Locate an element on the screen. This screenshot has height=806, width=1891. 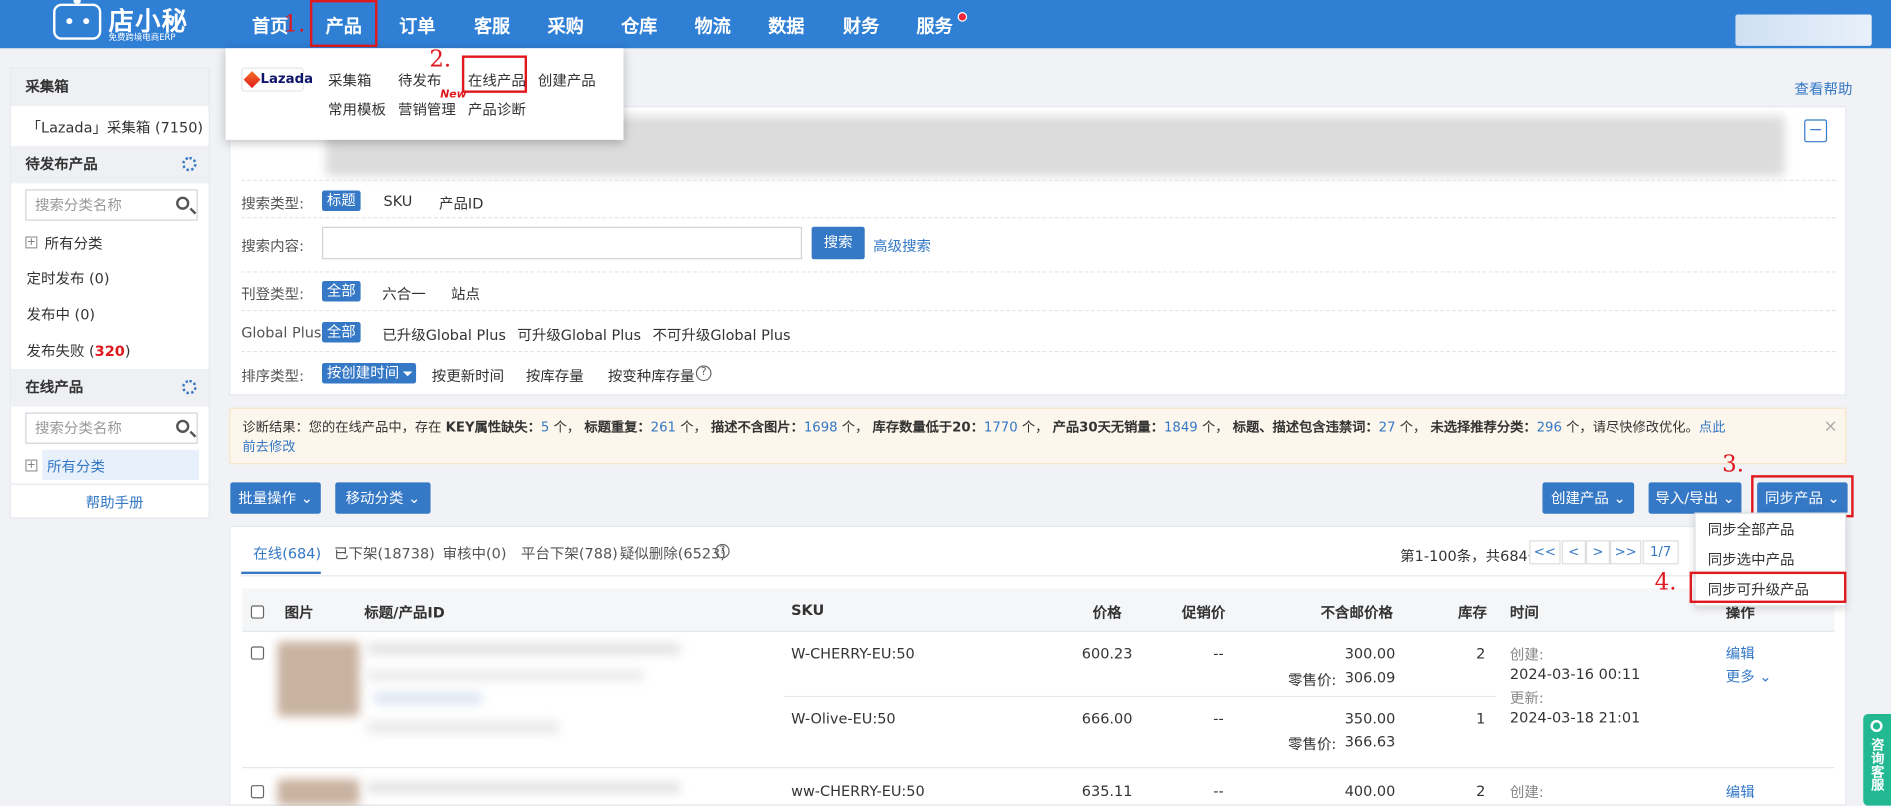
sort-by-variant-stock: 按变种库存量 is located at coordinates (651, 375).